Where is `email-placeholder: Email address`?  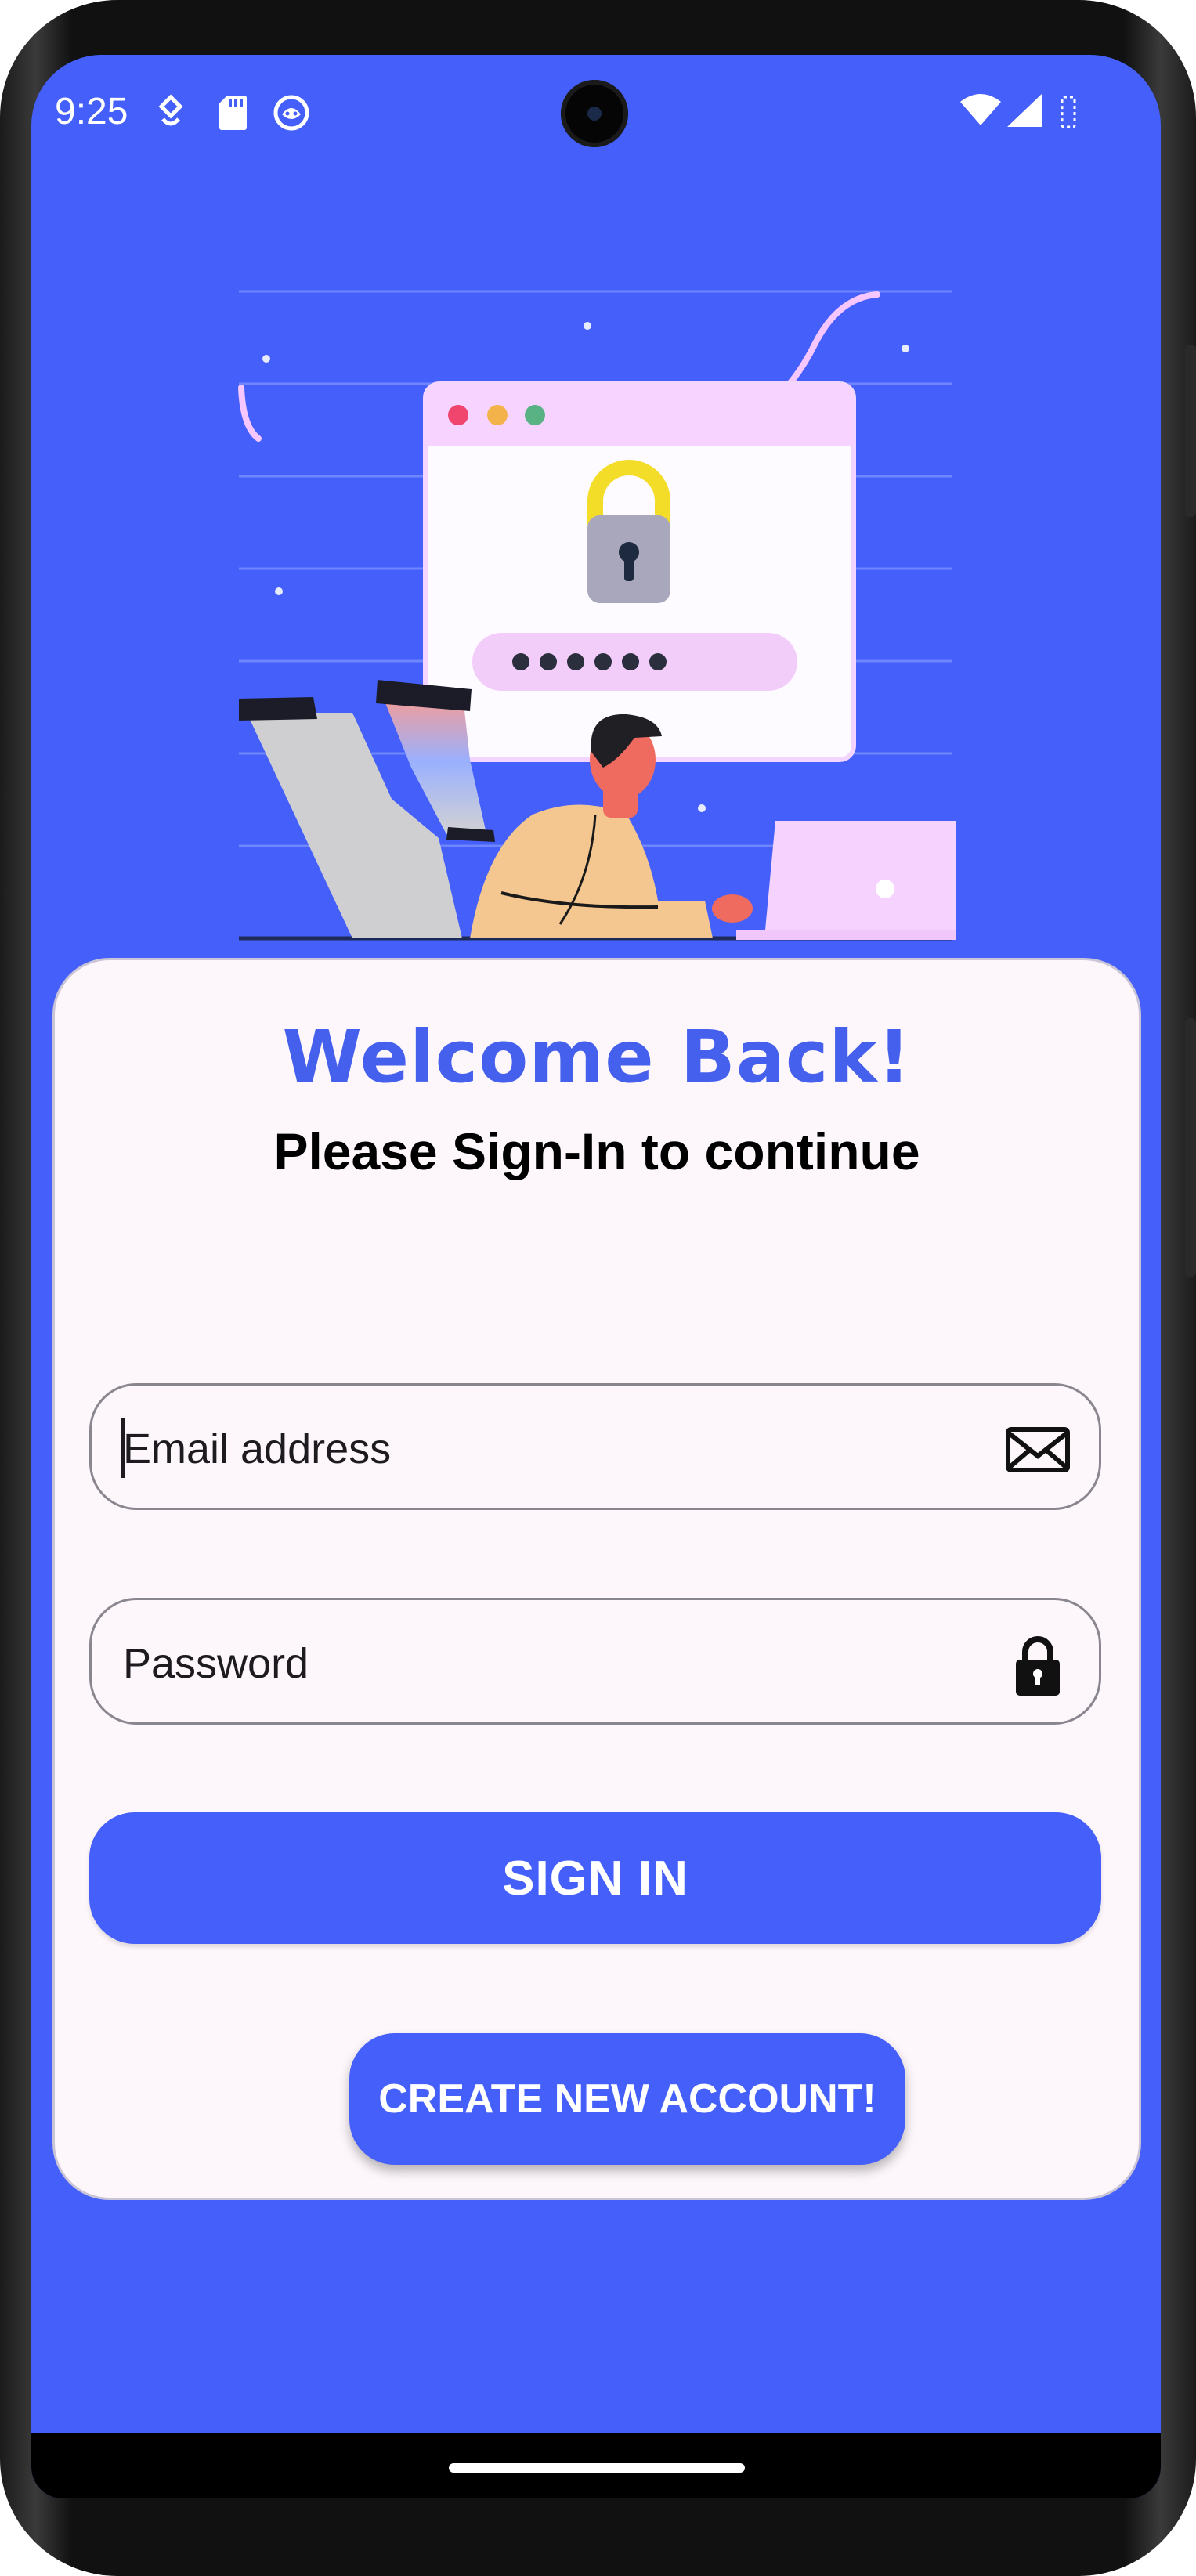 email-placeholder: Email address is located at coordinates (257, 1449).